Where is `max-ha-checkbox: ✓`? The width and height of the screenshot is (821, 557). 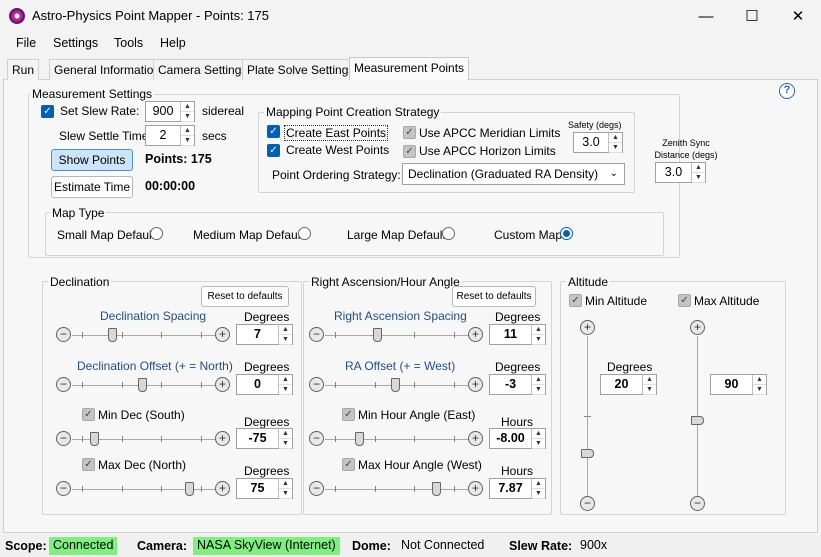 max-ha-checkbox: ✓ is located at coordinates (348, 464).